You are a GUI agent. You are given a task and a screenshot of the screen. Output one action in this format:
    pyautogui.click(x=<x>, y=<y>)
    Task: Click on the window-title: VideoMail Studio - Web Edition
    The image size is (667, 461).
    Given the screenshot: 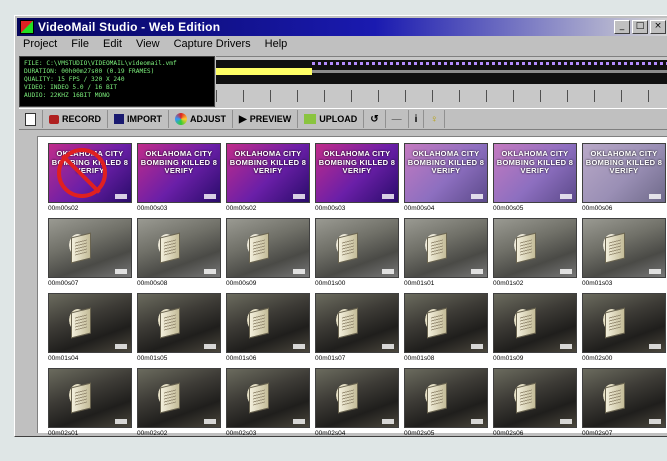 What is the action you would take?
    pyautogui.click(x=129, y=27)
    